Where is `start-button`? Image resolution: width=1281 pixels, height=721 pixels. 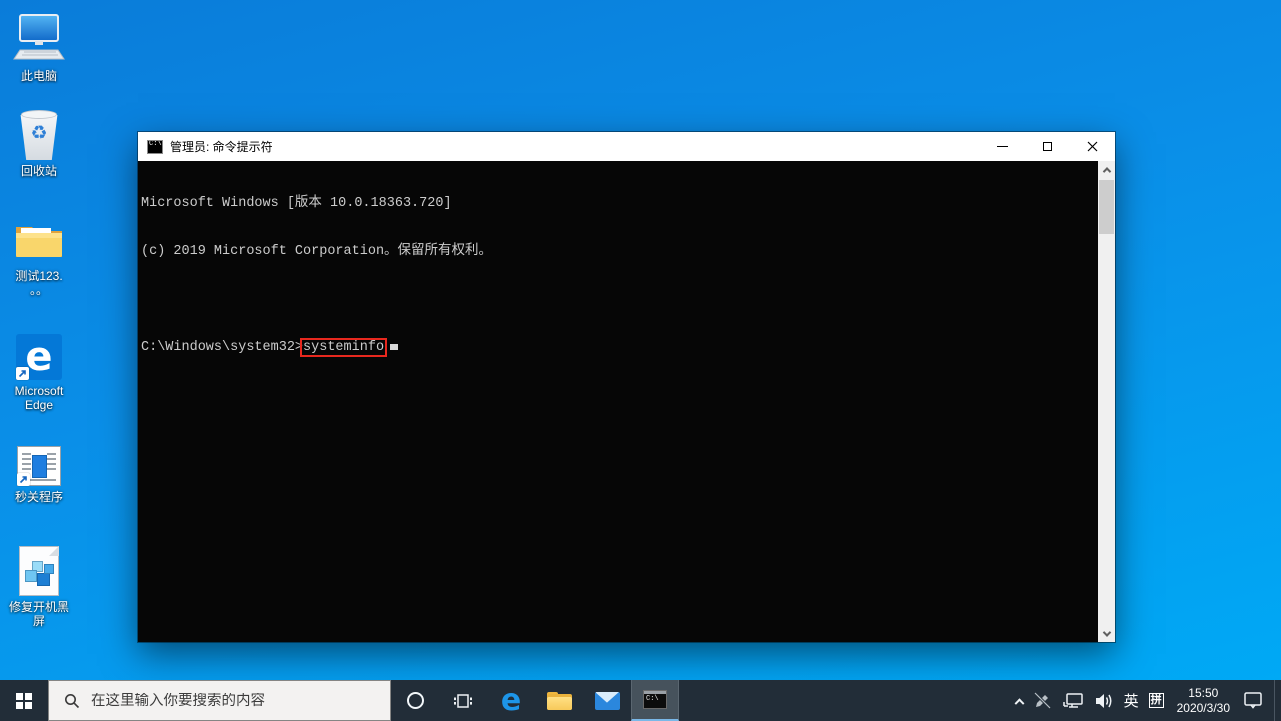 start-button is located at coordinates (24, 700).